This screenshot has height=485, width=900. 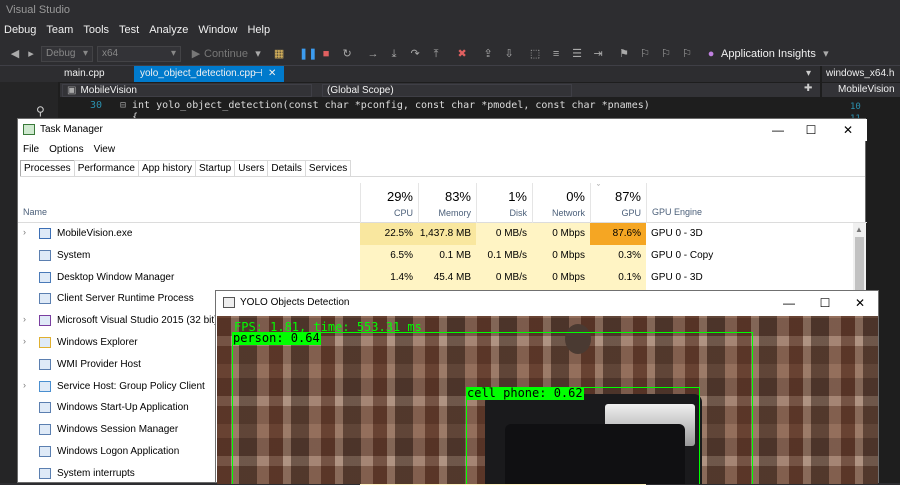 What do you see at coordinates (373, 54) in the screenshot?
I see `show-next-statement-icon: →` at bounding box center [373, 54].